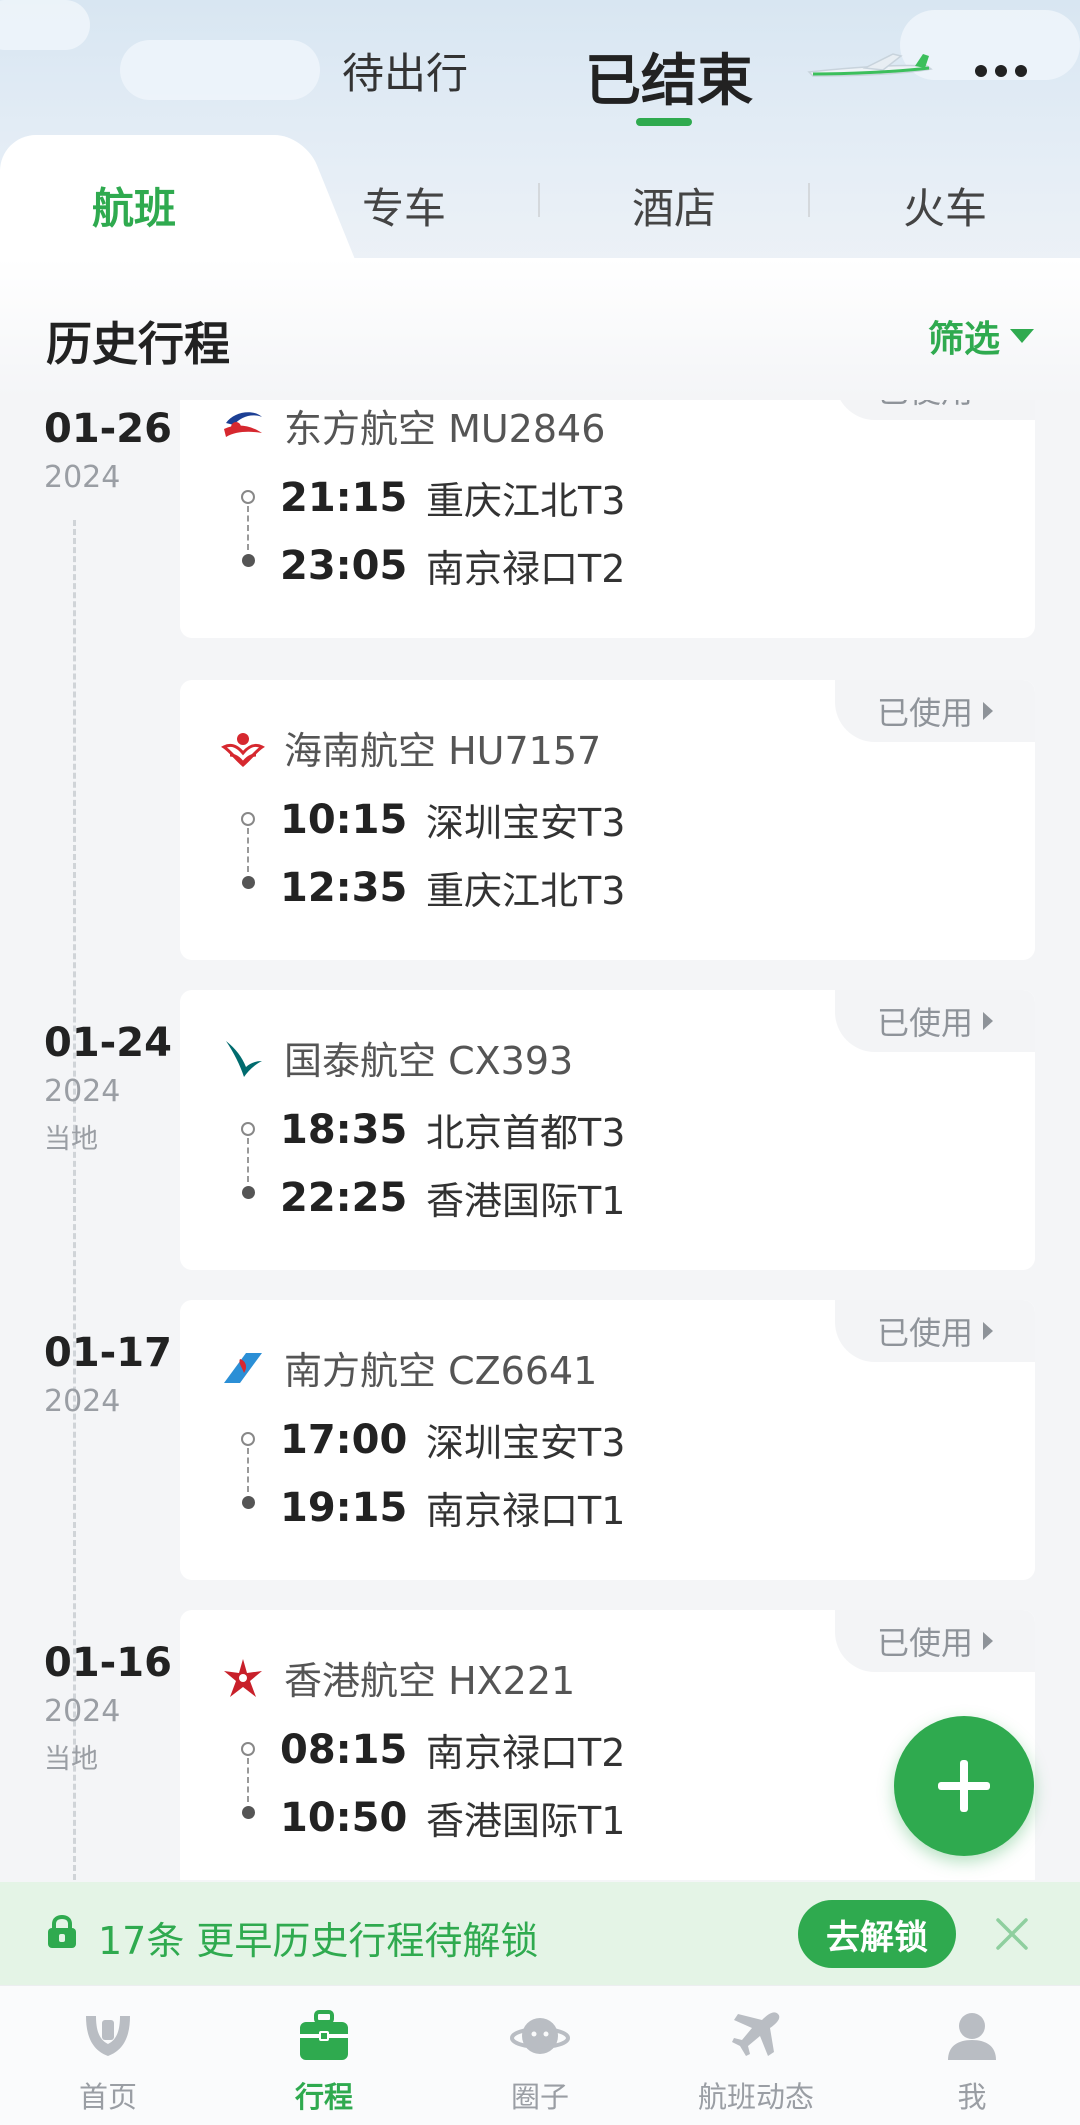 This screenshot has width=1080, height=2125. What do you see at coordinates (452, 1507) in the screenshot?
I see `arrival-row: 19:15 南京禄口T1` at bounding box center [452, 1507].